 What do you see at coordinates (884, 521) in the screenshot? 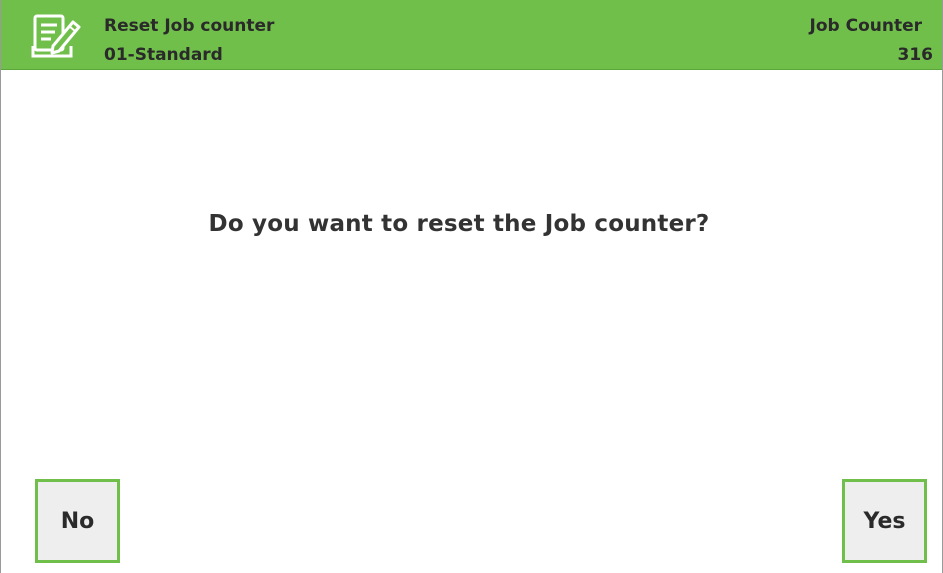
I see `yes-button: Yes` at bounding box center [884, 521].